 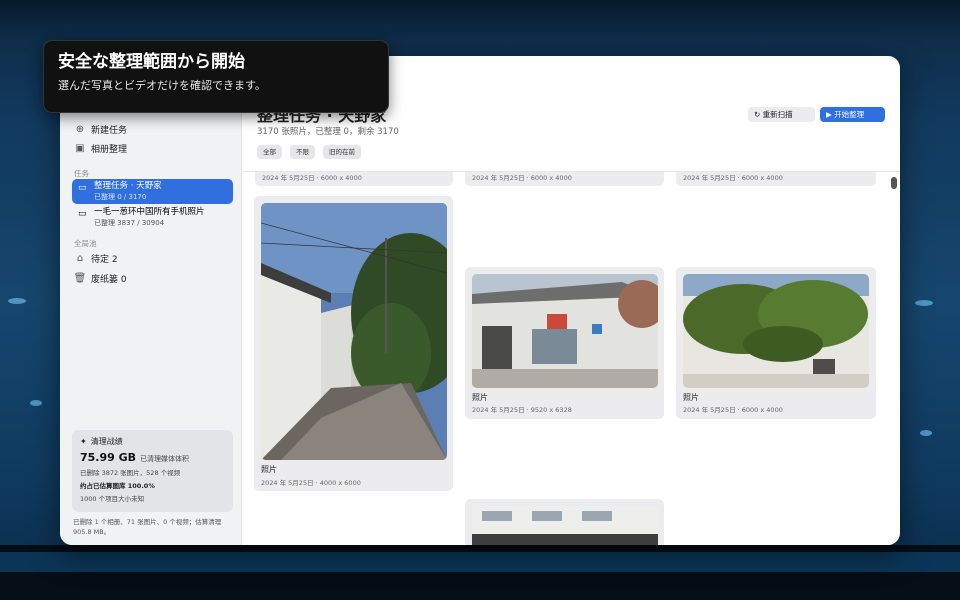 I want to click on sidebar-item-label: 废纸篓 0, so click(x=109, y=279).